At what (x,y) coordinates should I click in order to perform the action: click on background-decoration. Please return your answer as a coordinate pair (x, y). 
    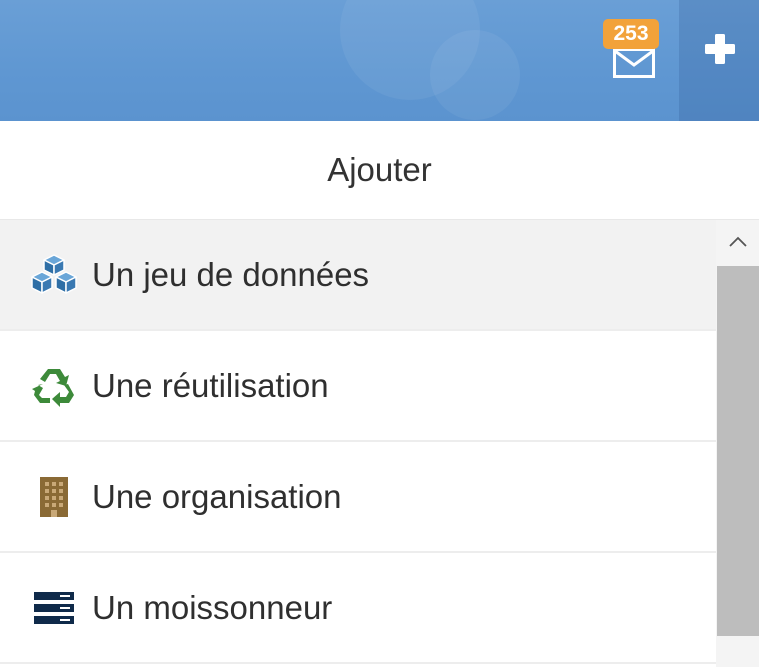
    Looking at the image, I should click on (475, 75).